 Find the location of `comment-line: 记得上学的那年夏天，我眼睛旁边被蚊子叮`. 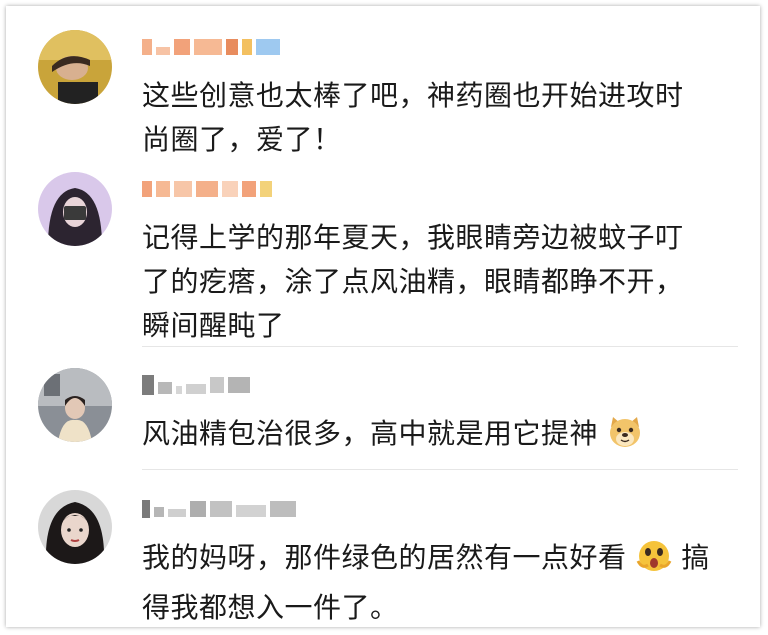

comment-line: 记得上学的那年夏天，我眼睛旁边被蚊子叮 is located at coordinates (413, 237).